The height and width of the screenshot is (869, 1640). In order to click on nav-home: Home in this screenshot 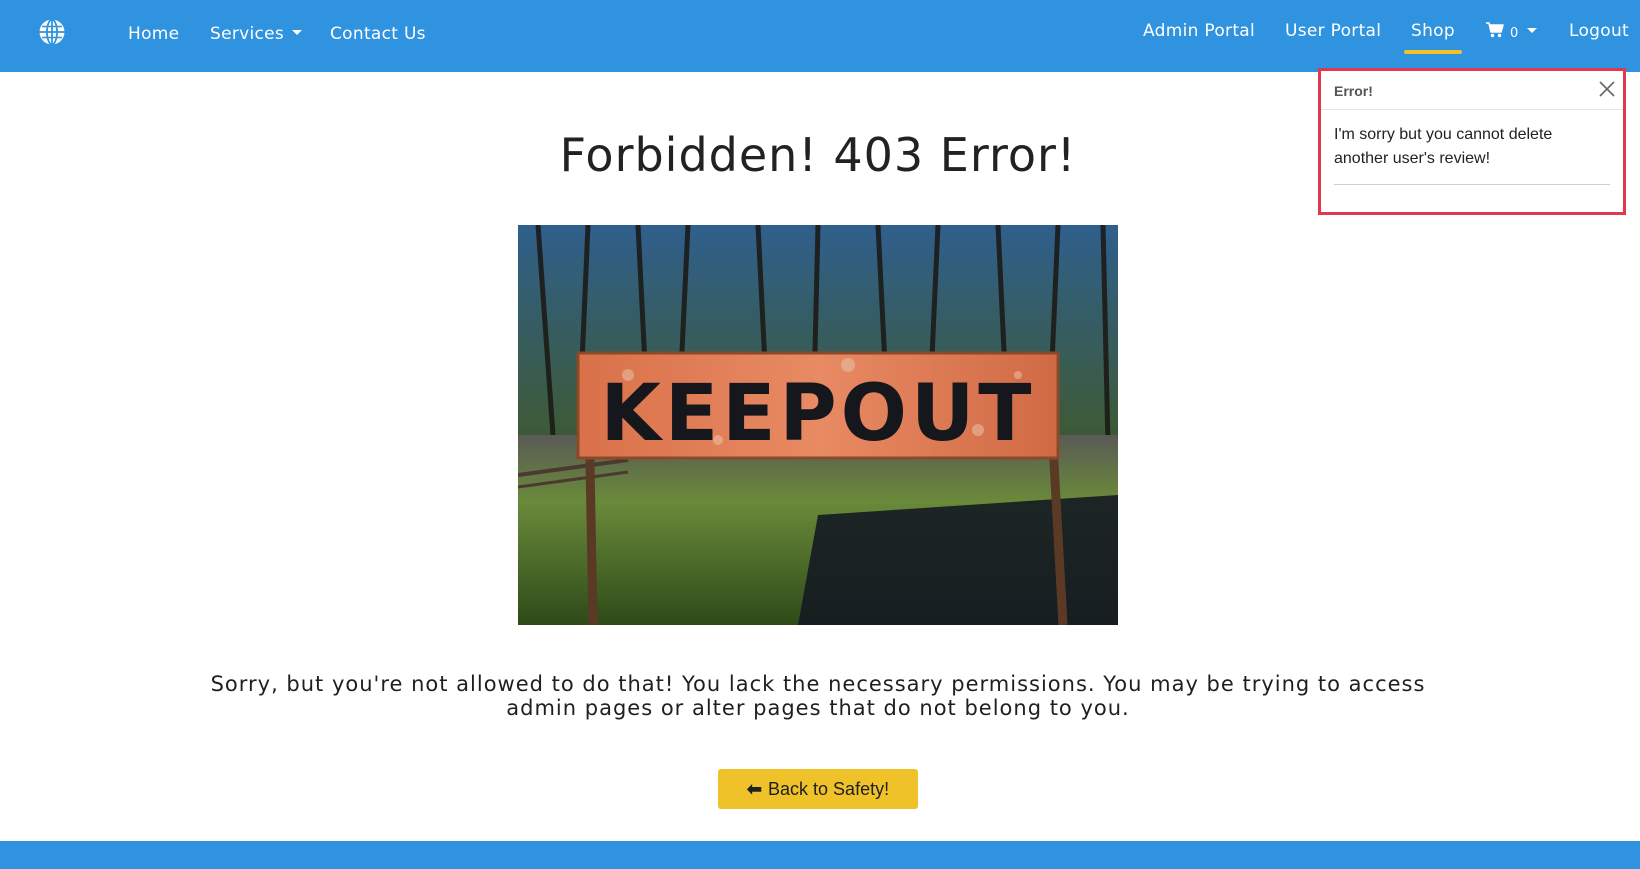, I will do `click(153, 34)`.